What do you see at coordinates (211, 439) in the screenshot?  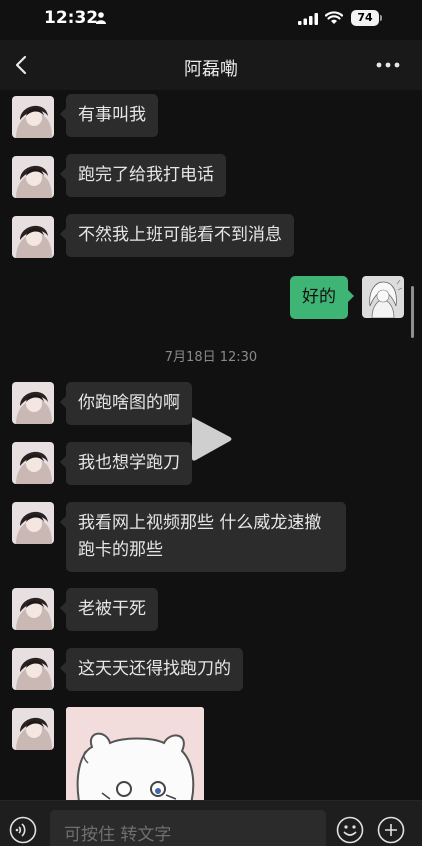 I see `play-icon` at bounding box center [211, 439].